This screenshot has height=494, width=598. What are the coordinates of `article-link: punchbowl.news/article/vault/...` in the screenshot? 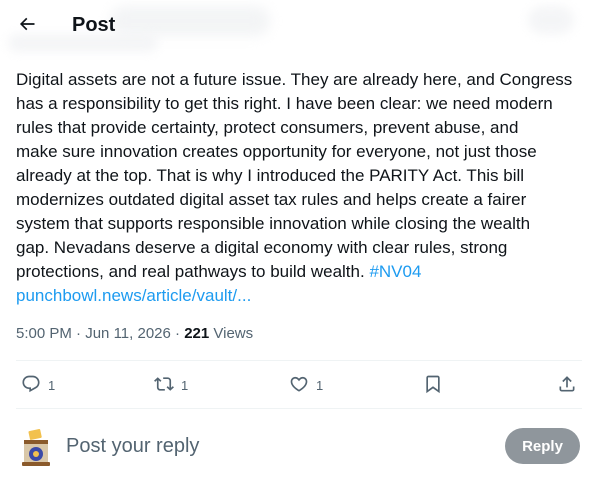 It's located at (302, 296).